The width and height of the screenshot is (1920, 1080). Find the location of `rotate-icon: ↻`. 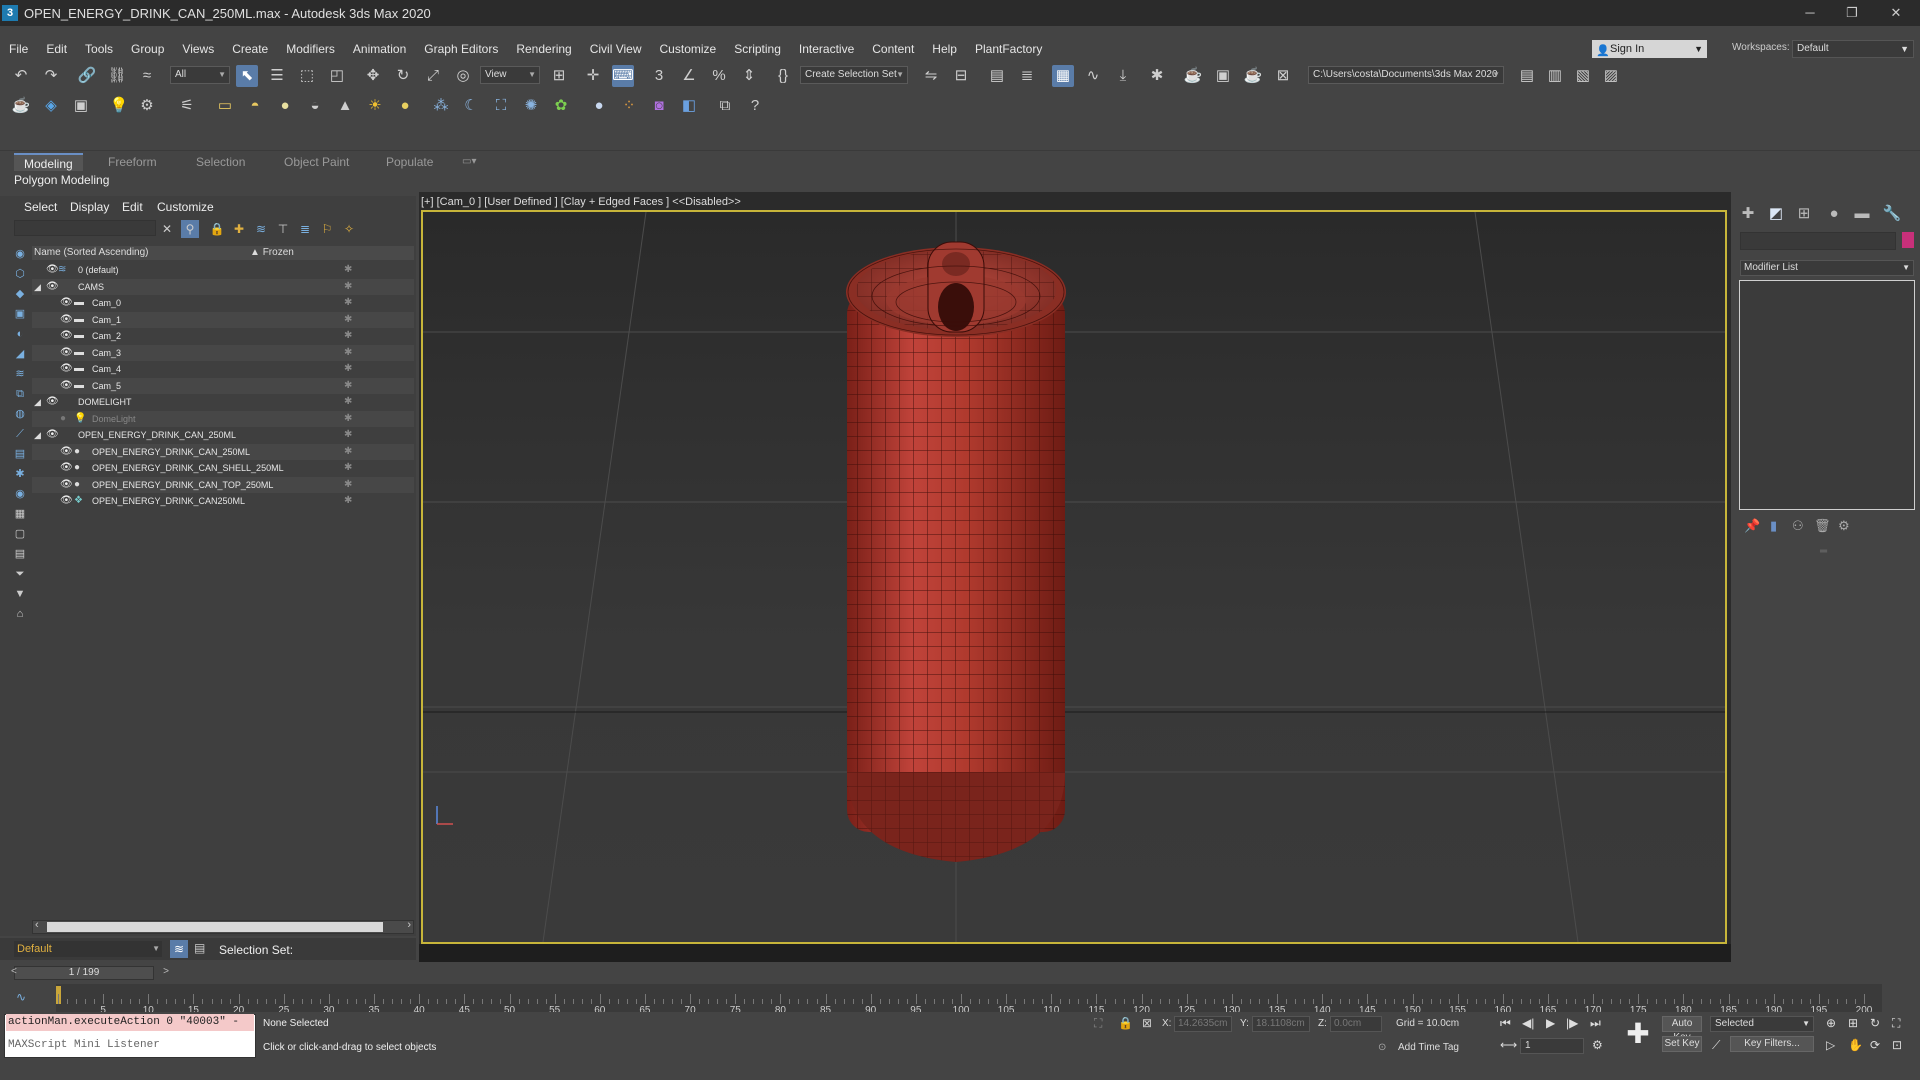

rotate-icon: ↻ is located at coordinates (403, 76).